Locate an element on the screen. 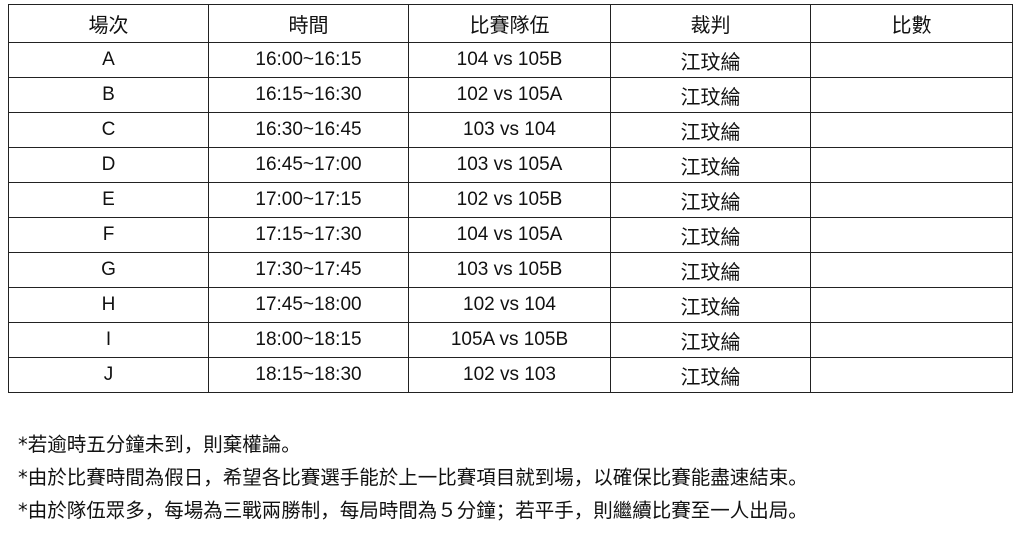 Image resolution: width=1023 pixels, height=542 pixels. time-cell: 17:00~17:15 is located at coordinates (308, 200).